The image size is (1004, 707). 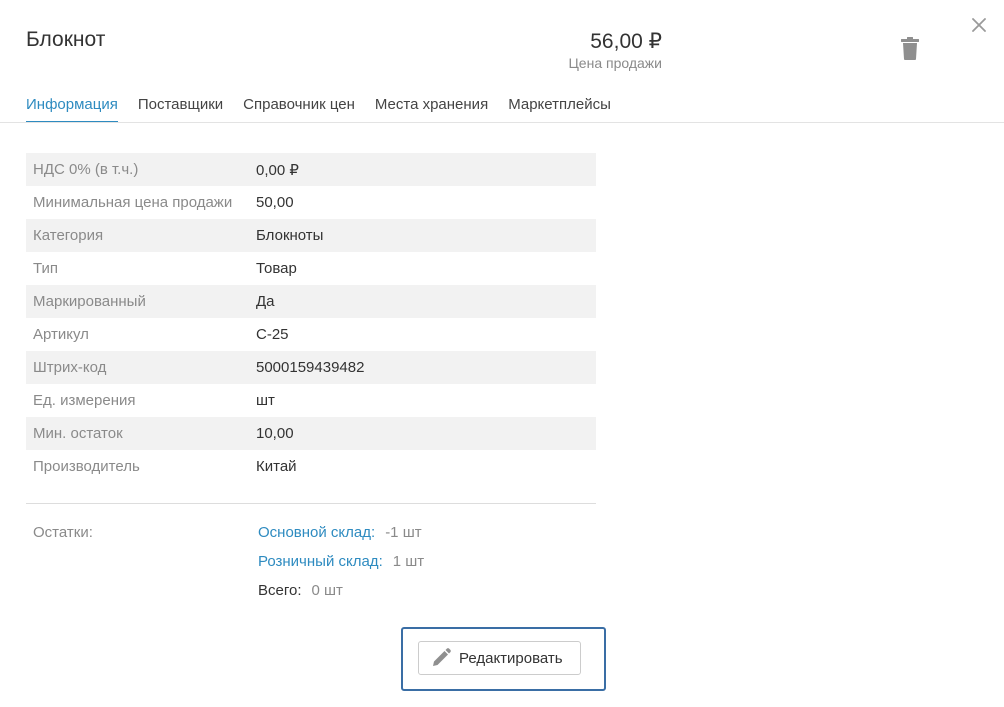 What do you see at coordinates (311, 301) in the screenshot?
I see `property-row: Маркированный Да` at bounding box center [311, 301].